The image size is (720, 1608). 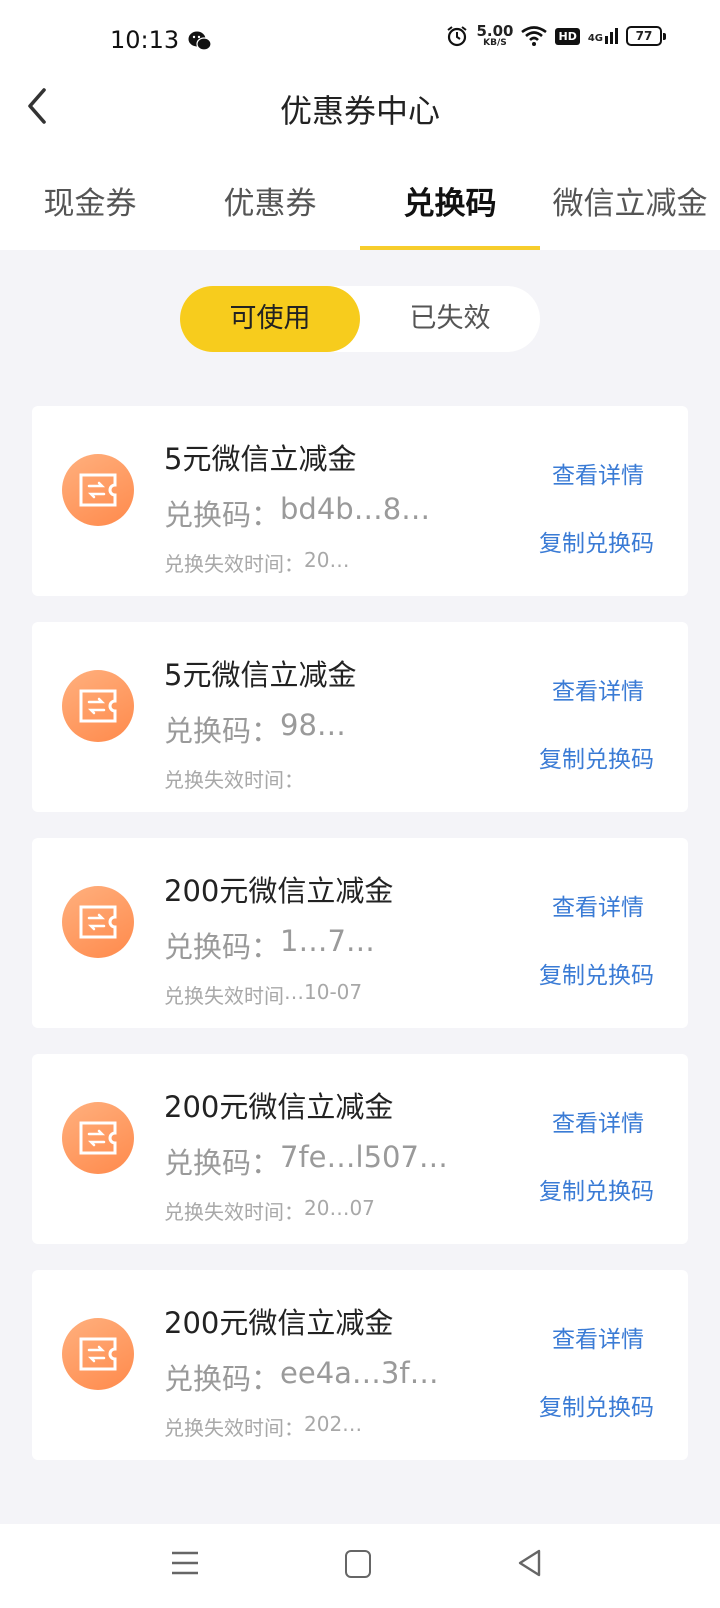 I want to click on status-icons: 5.00 KB/S HD 4G 77, so click(x=556, y=35).